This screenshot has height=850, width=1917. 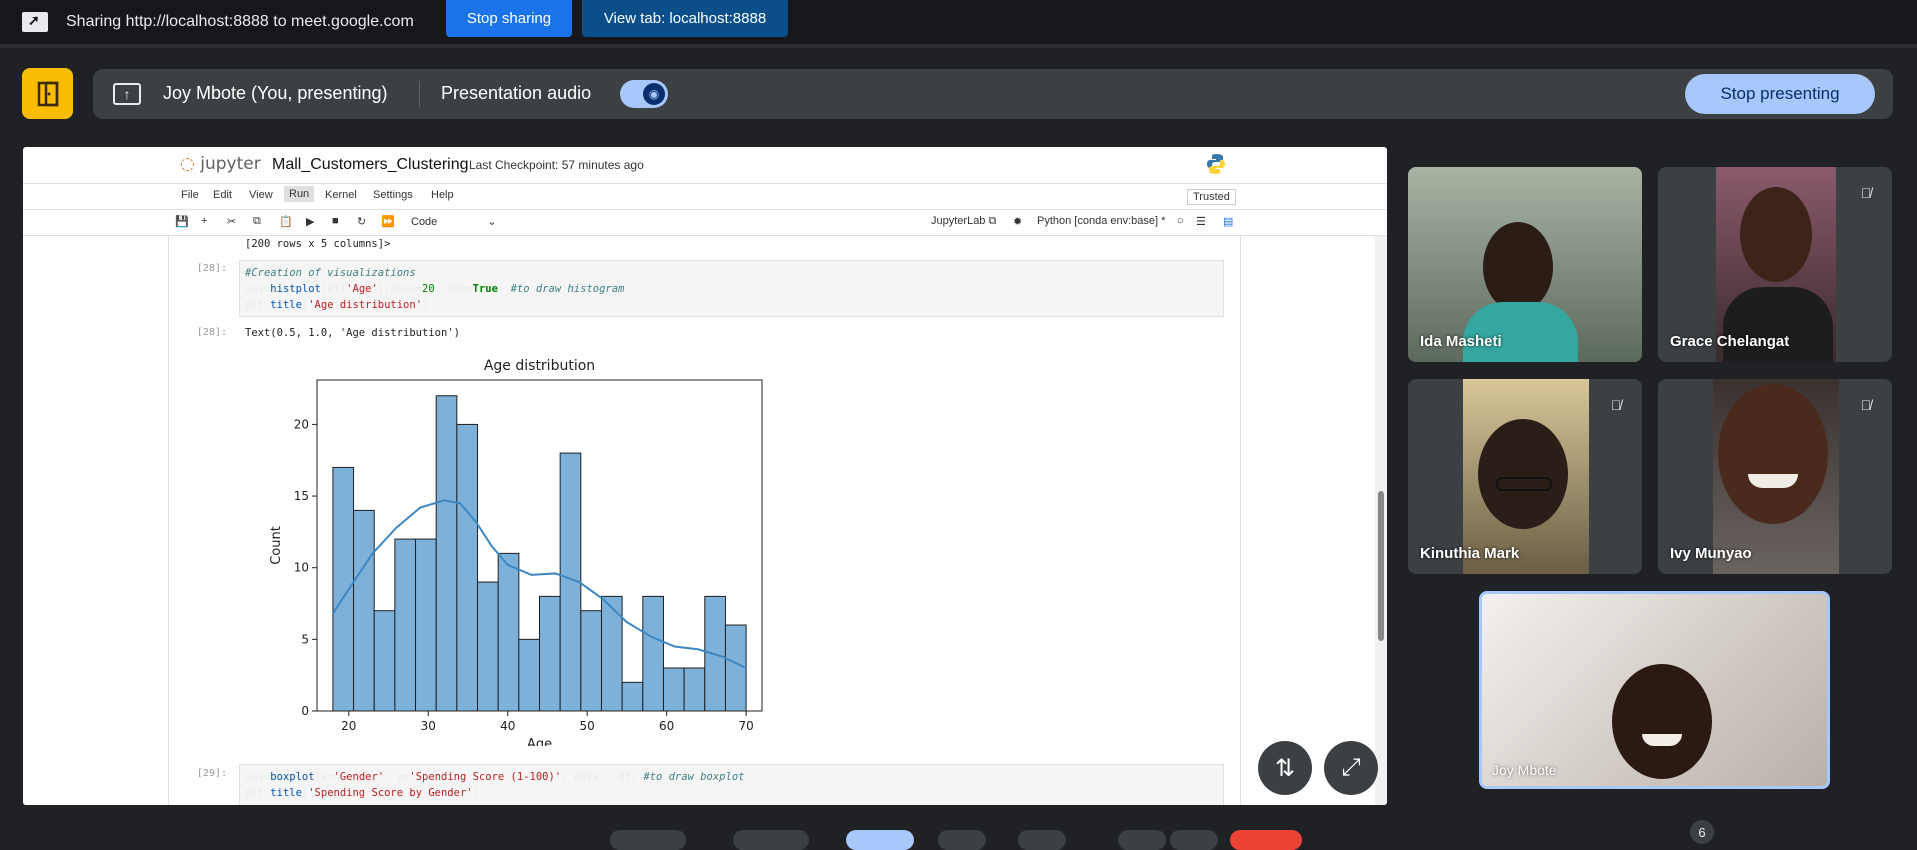 I want to click on notebook-scrollbar, so click(x=1381, y=520).